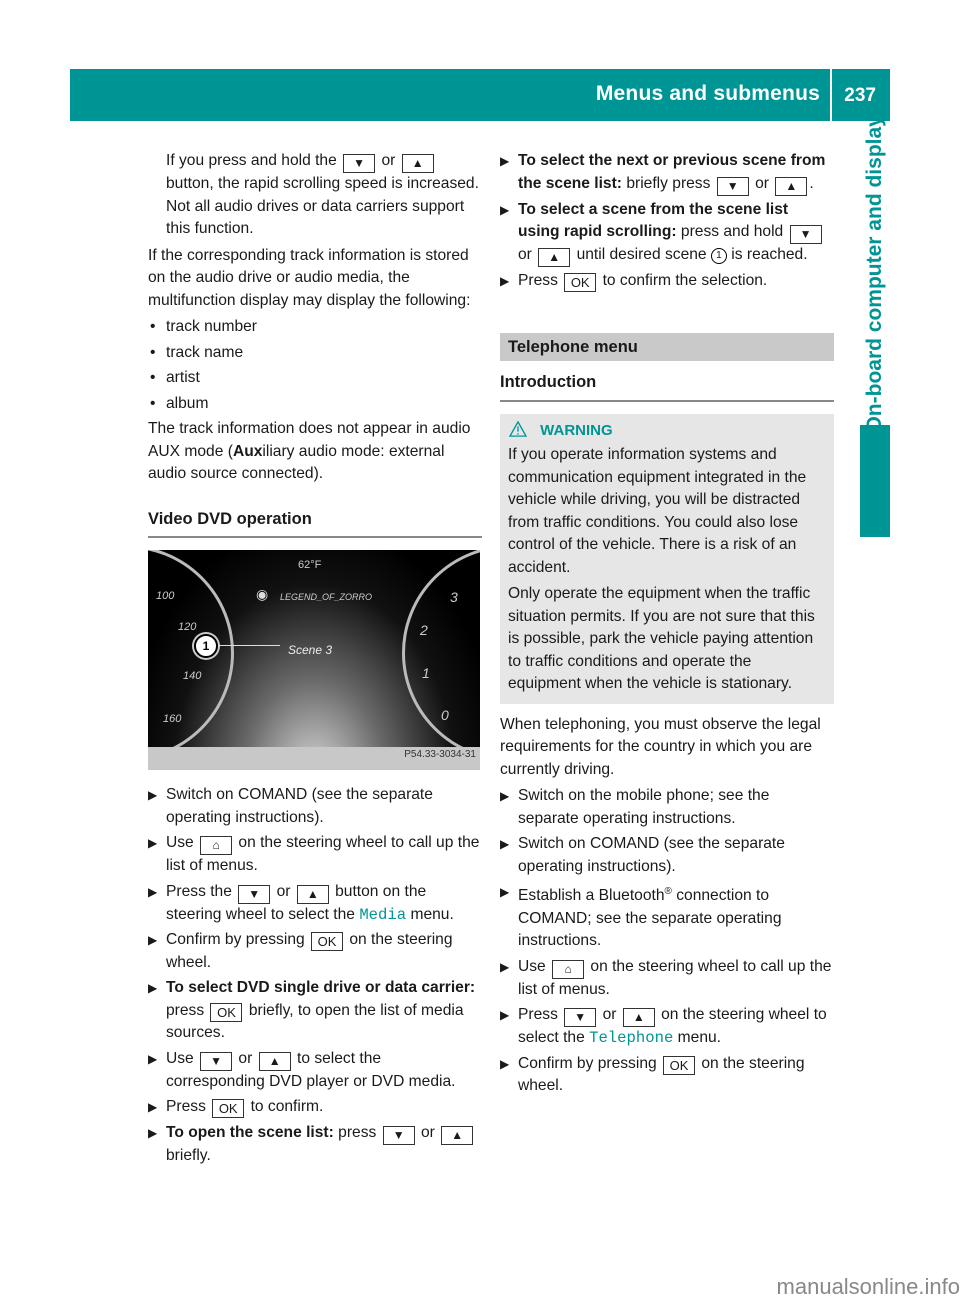 This screenshot has height=1302, width=960. Describe the element at coordinates (315, 378) in the screenshot. I see `list-item: artist` at that location.